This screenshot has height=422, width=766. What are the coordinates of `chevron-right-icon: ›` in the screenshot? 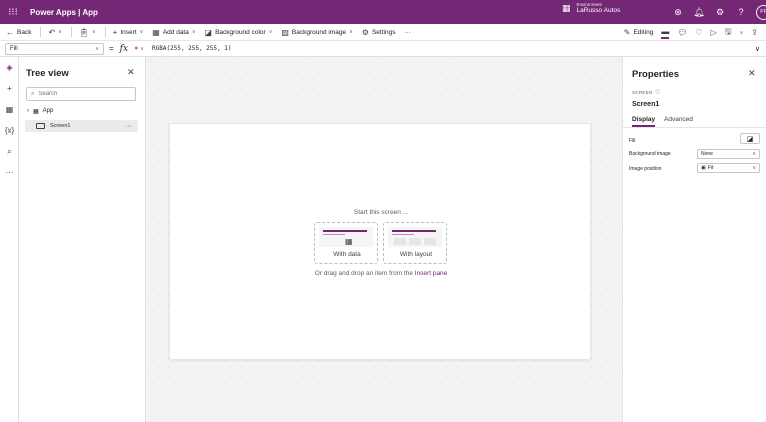 It's located at (28, 111).